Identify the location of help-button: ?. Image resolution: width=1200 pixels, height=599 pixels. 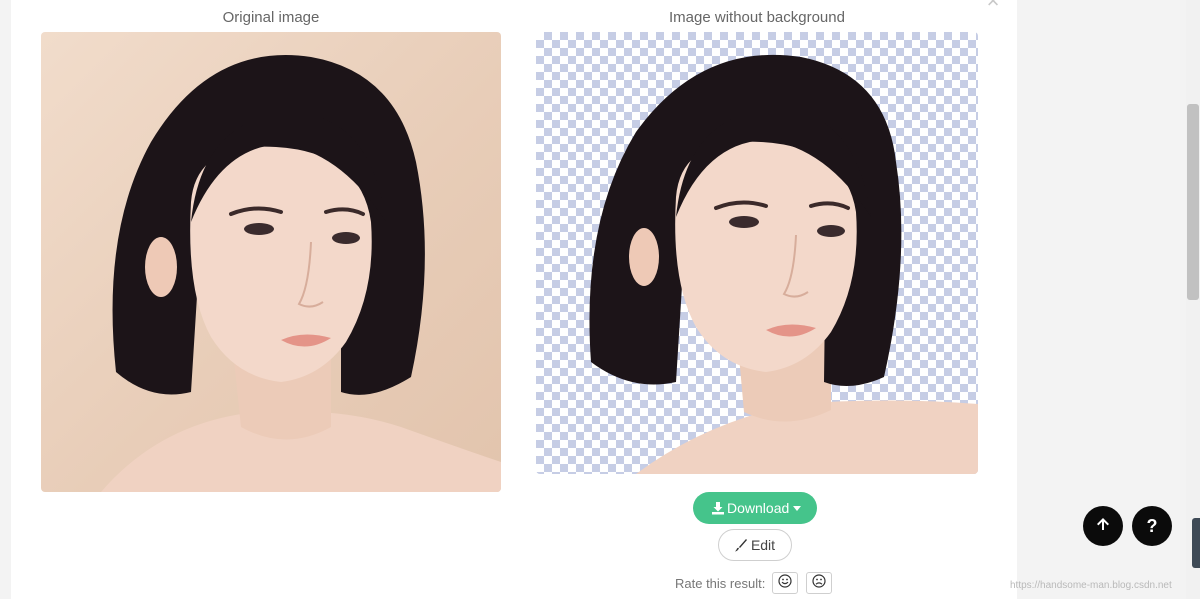
(1152, 526).